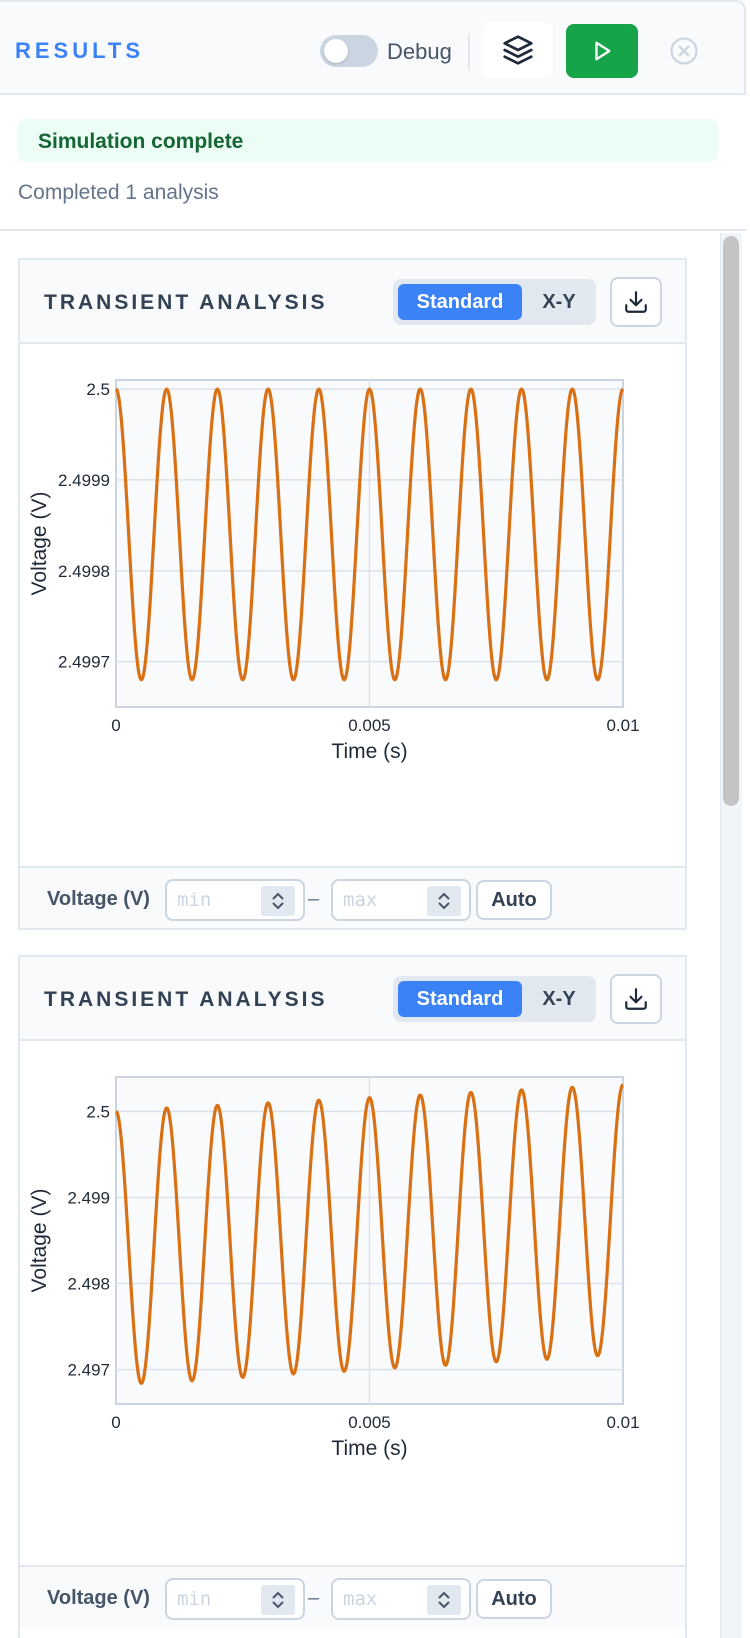 This screenshot has height=1638, width=750. What do you see at coordinates (118, 192) in the screenshot?
I see `status-summary: Completed 1 analysis` at bounding box center [118, 192].